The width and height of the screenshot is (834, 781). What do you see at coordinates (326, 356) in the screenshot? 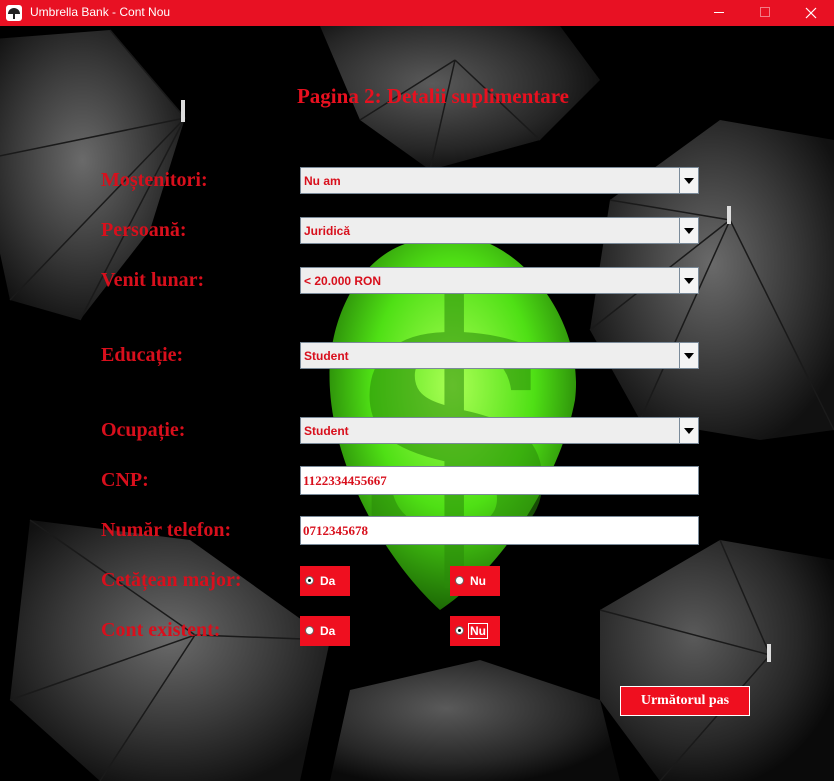
I see `educatie-value: Student` at bounding box center [326, 356].